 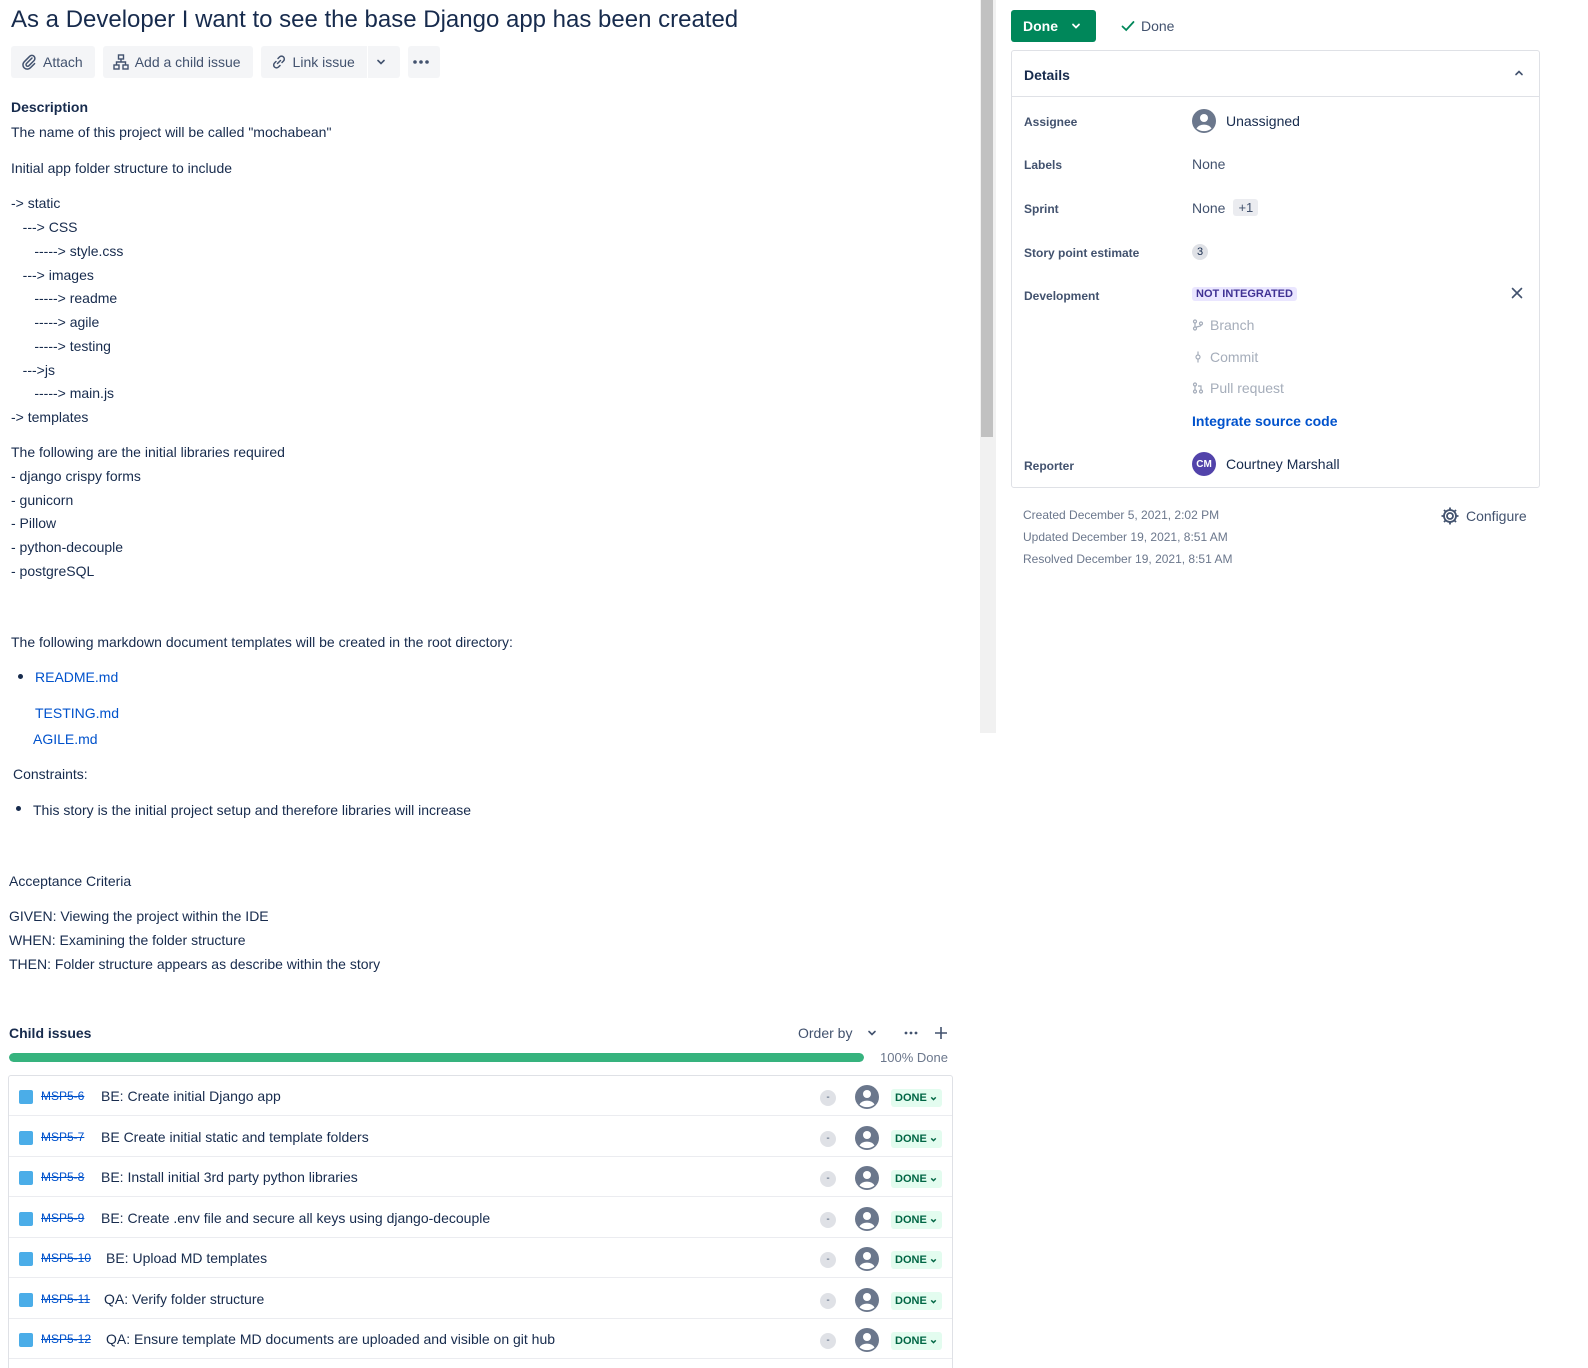 What do you see at coordinates (55, 322) in the screenshot?
I see `description-line: -----> agile` at bounding box center [55, 322].